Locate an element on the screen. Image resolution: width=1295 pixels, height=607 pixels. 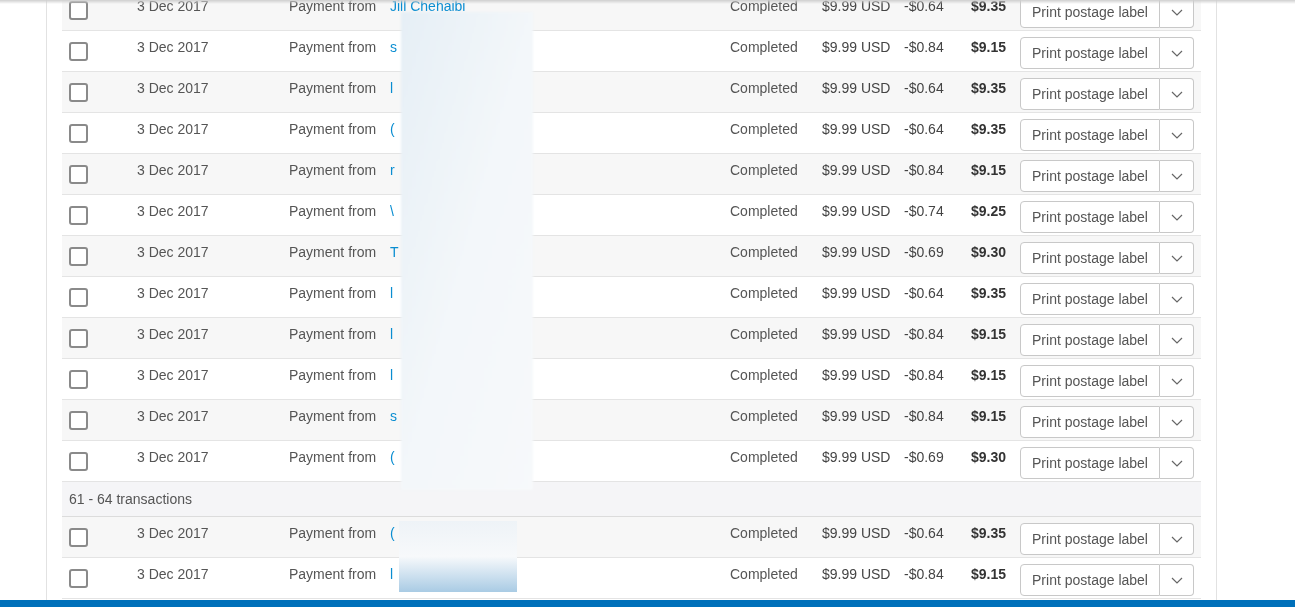
transactions-count: 61 - 64 transactions is located at coordinates (130, 499).